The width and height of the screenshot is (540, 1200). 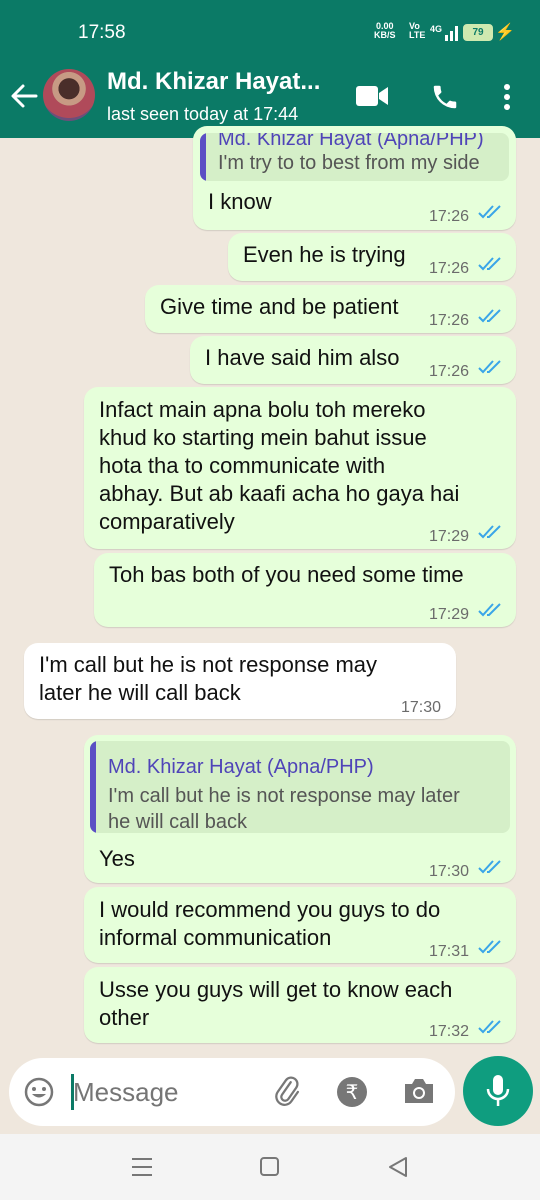 I want to click on voice-call-icon, so click(x=445, y=97).